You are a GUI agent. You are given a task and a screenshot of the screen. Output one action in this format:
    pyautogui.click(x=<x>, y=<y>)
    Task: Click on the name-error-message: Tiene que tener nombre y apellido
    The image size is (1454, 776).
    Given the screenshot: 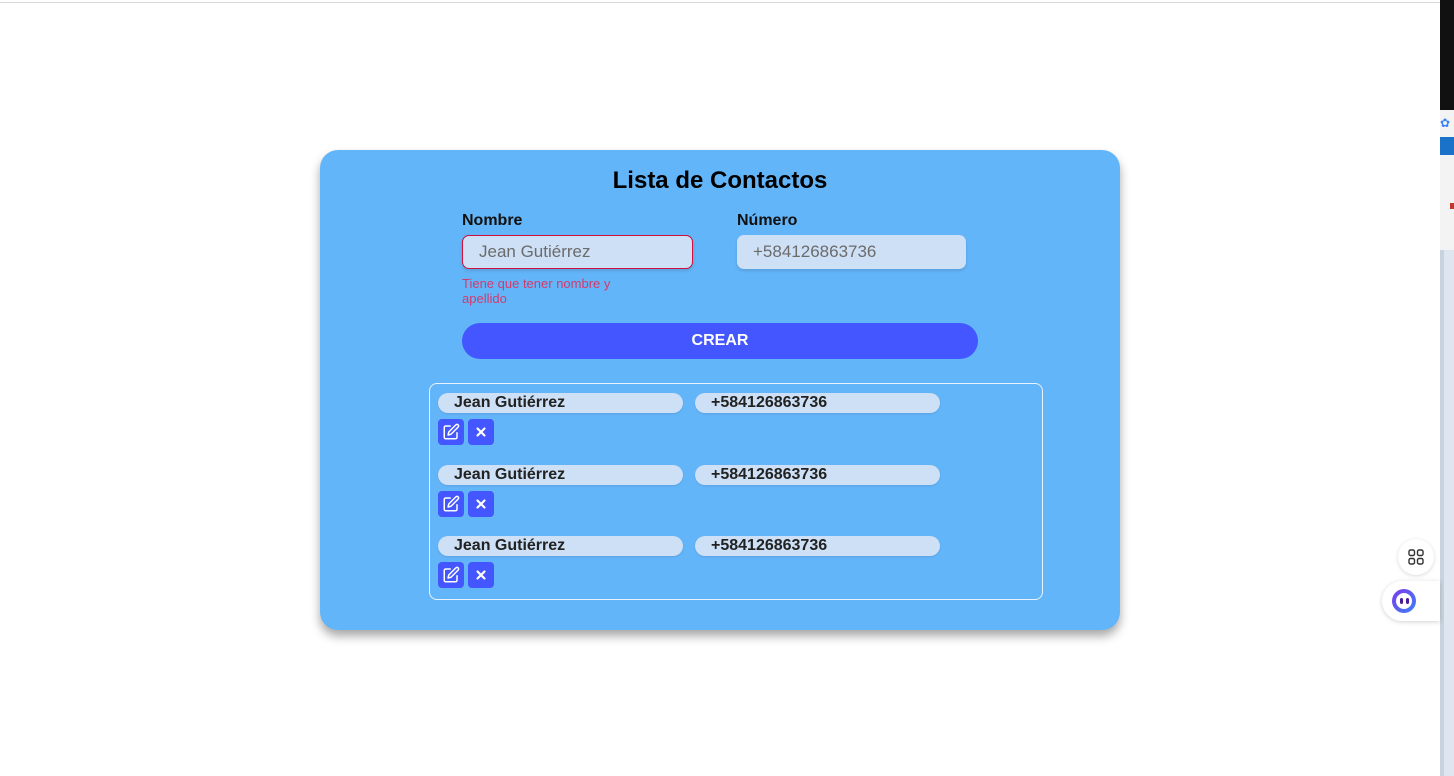 What is the action you would take?
    pyautogui.click(x=536, y=291)
    